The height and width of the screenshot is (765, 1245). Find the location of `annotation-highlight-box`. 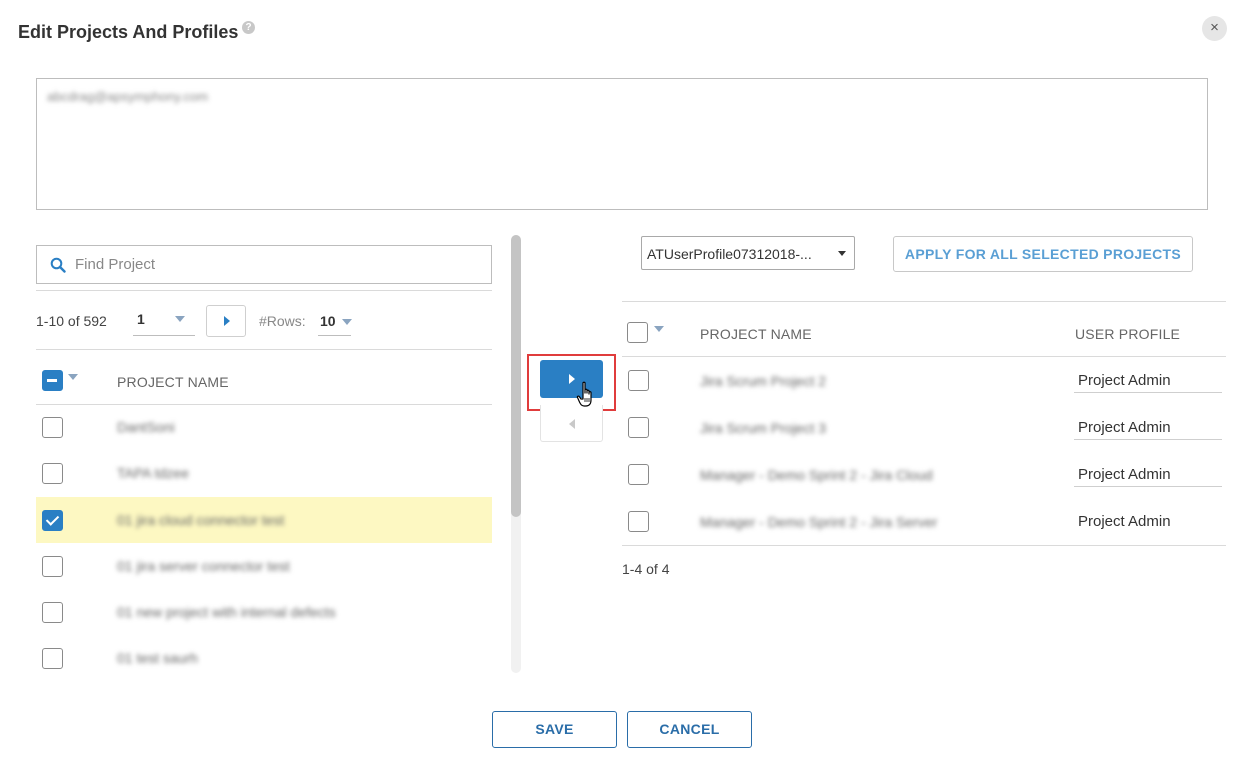

annotation-highlight-box is located at coordinates (571, 382).